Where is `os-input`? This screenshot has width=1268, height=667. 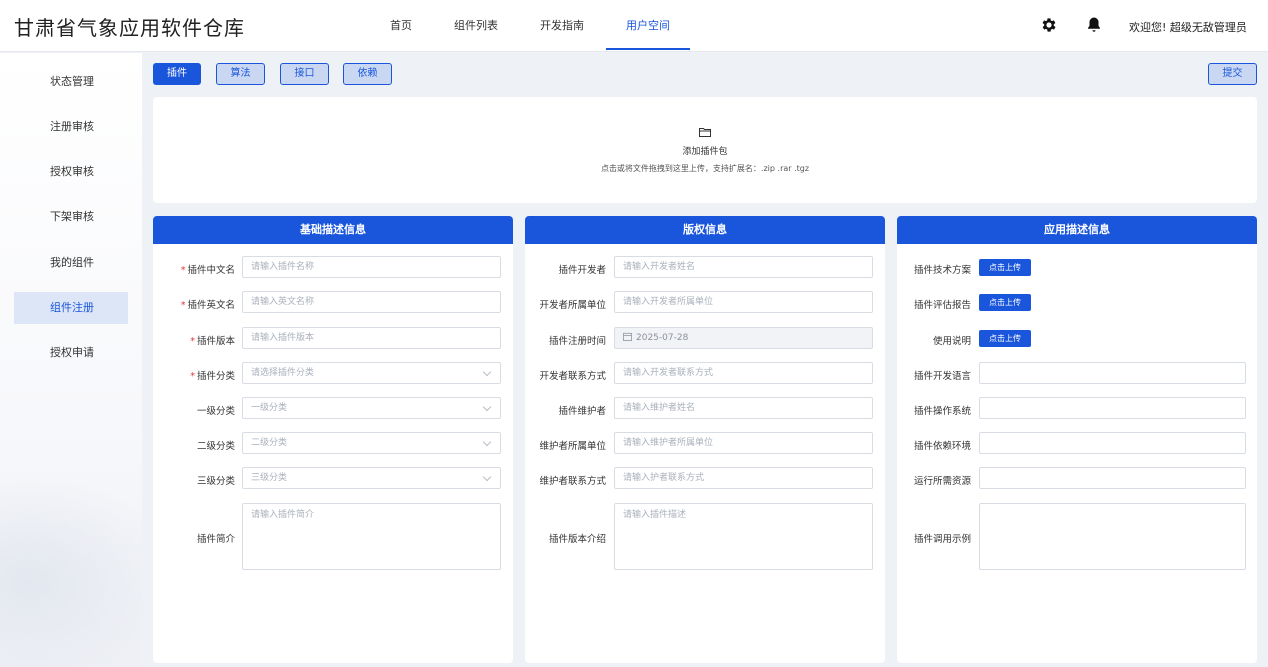
os-input is located at coordinates (1112, 408).